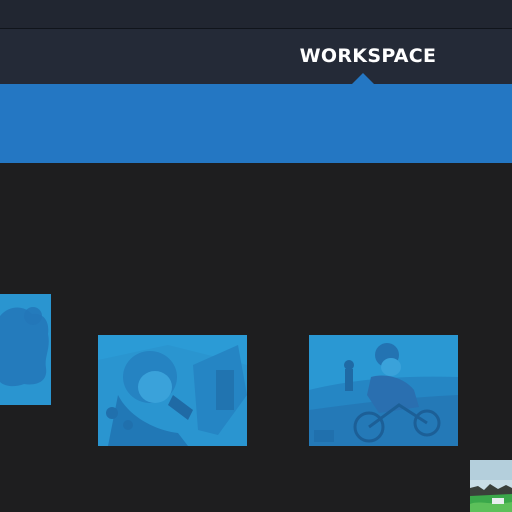  I want to click on gallery-thumbnail-cyclist, so click(383, 390).